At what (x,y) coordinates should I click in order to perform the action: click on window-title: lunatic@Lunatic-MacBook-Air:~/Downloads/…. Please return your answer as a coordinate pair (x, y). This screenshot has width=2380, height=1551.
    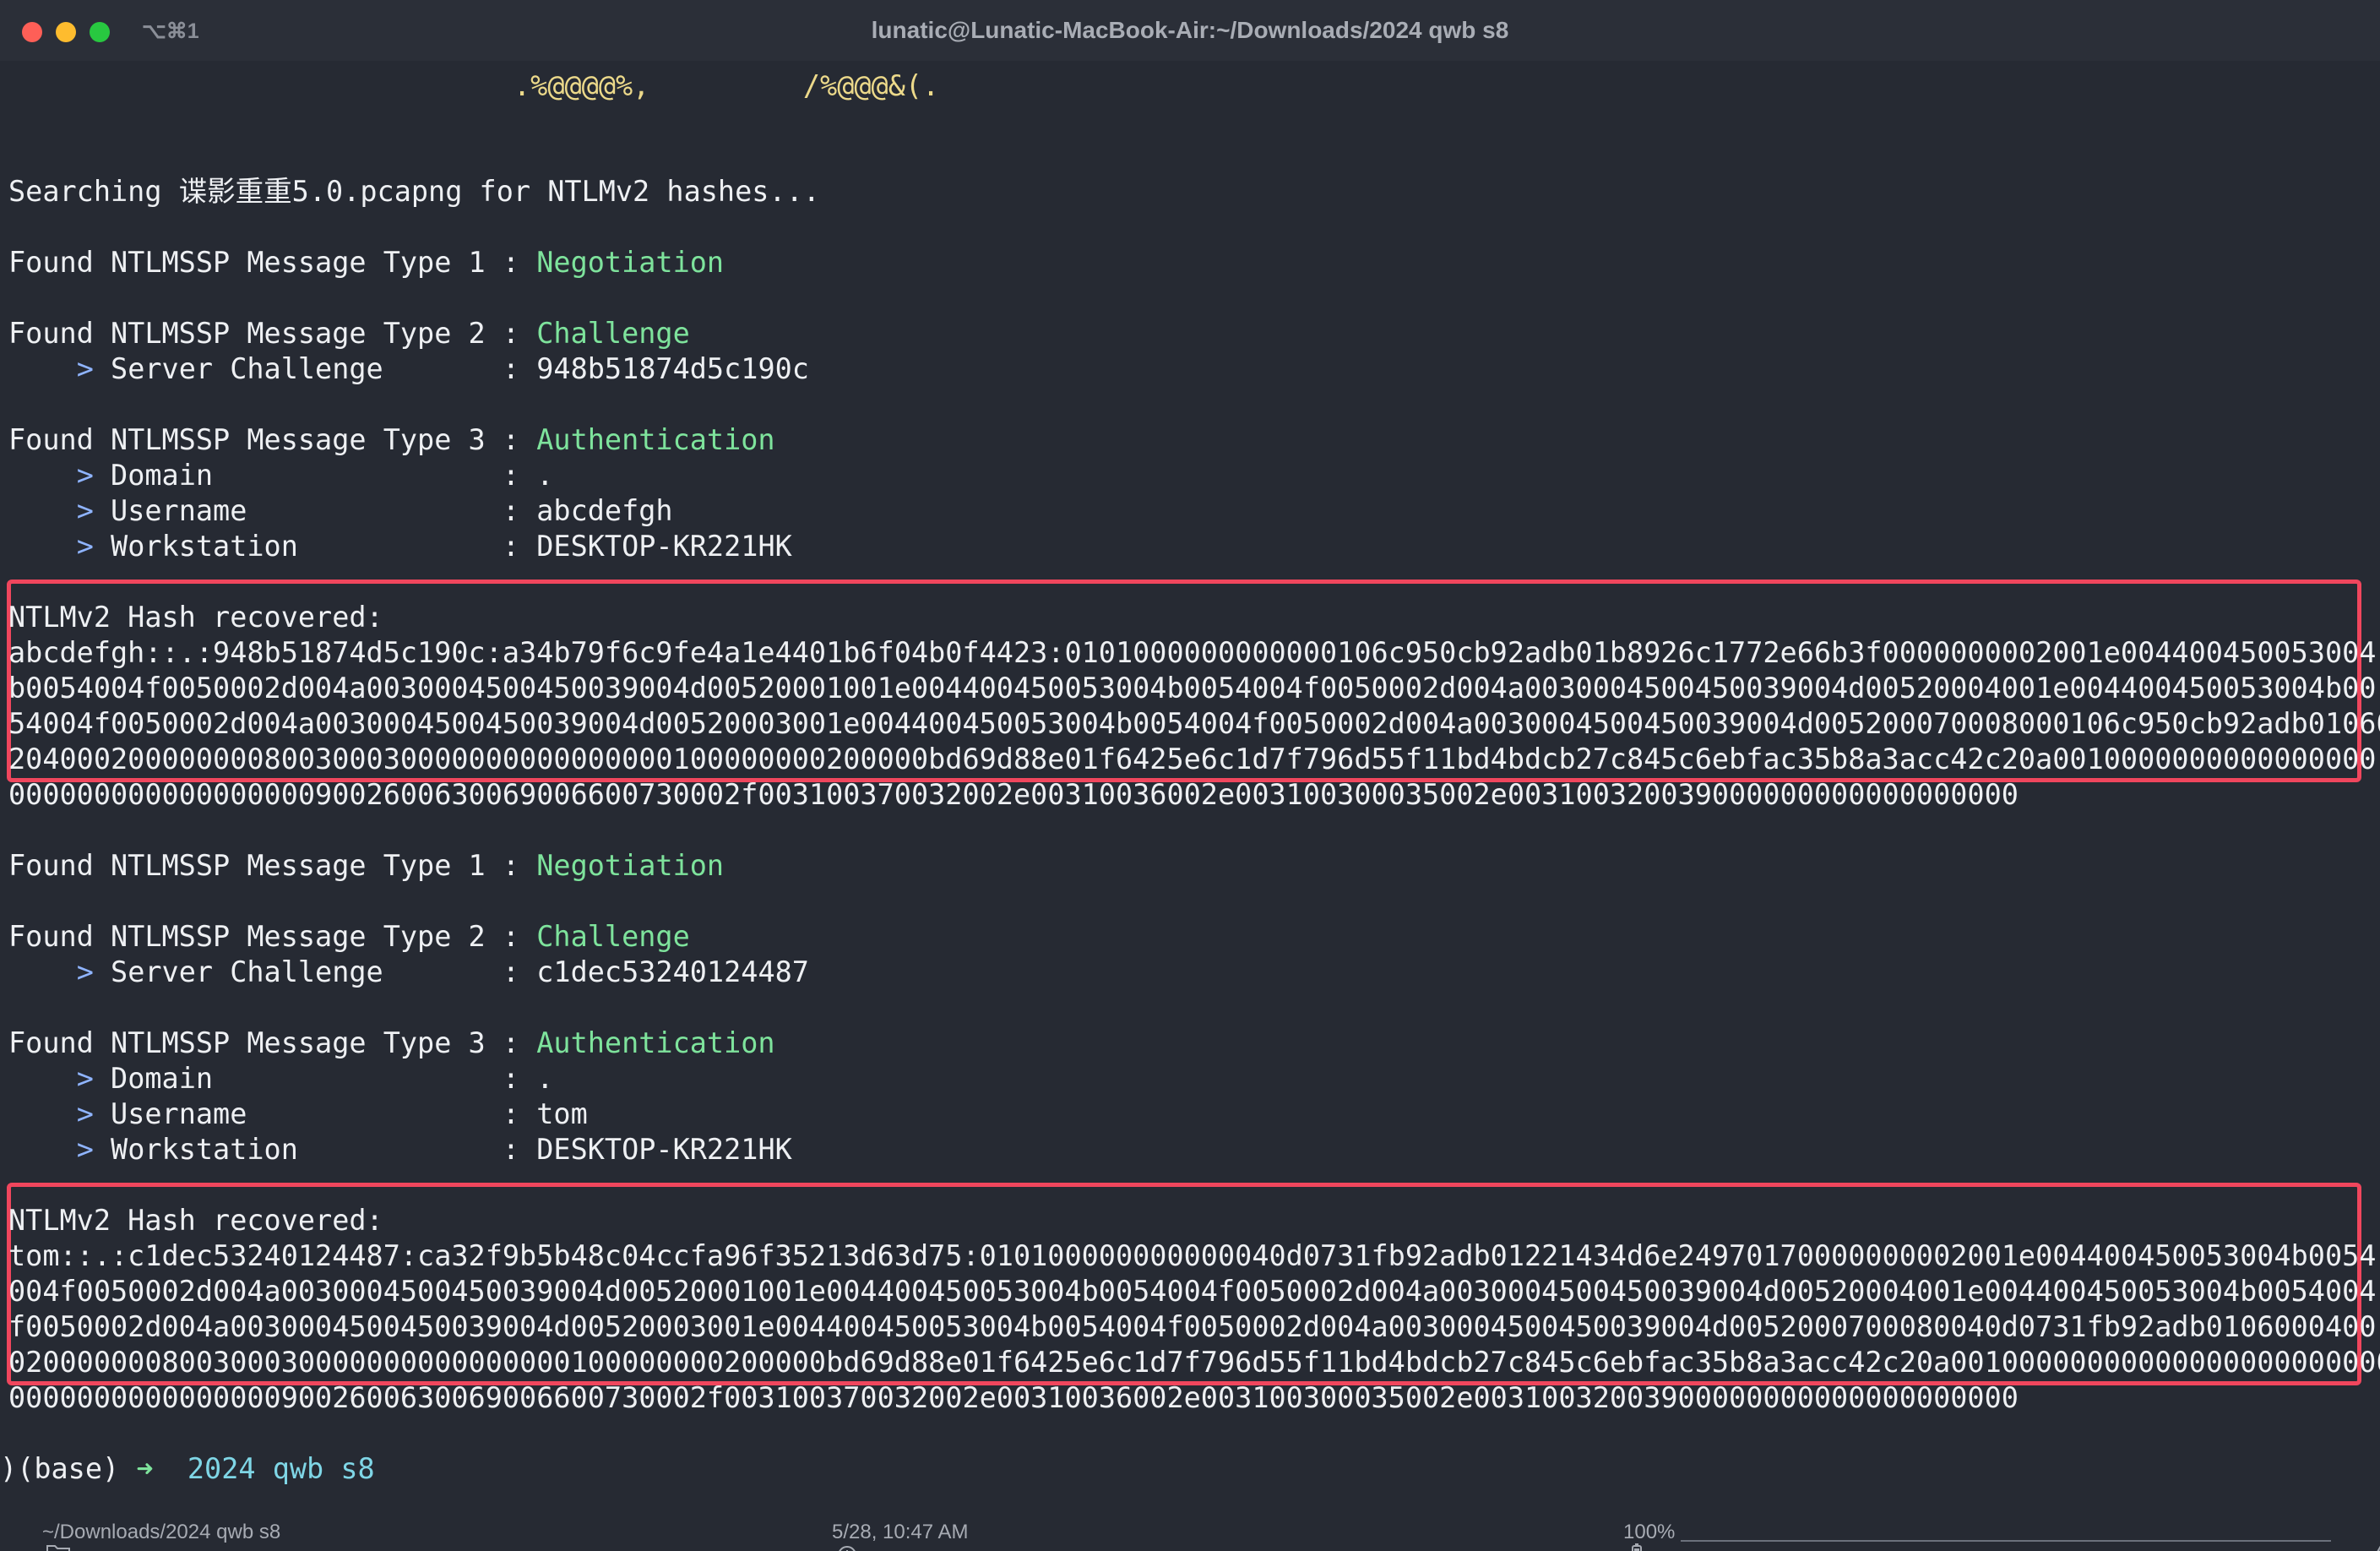
    Looking at the image, I should click on (1190, 30).